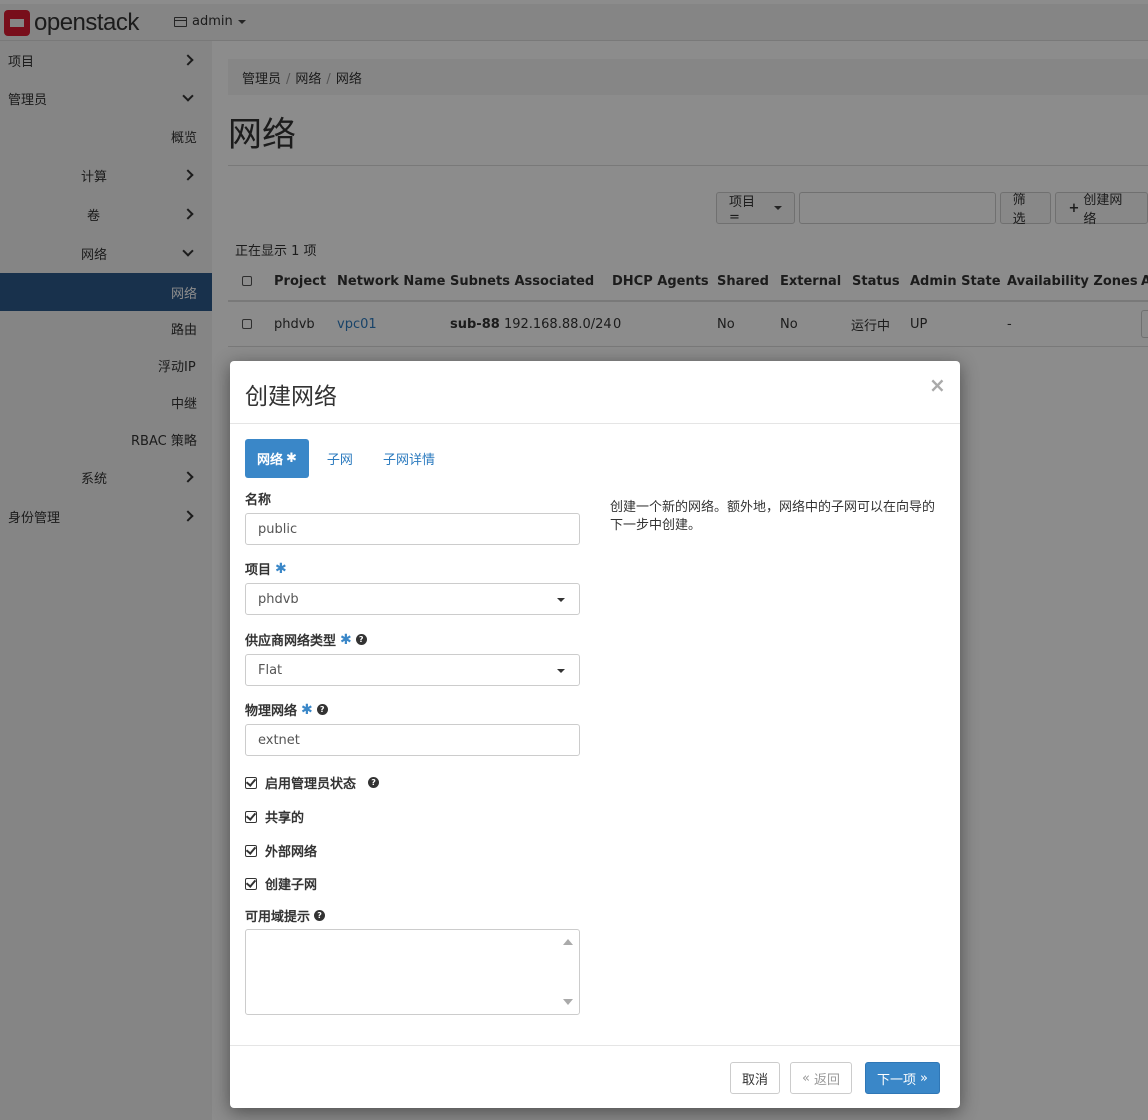 Image resolution: width=1148 pixels, height=1120 pixels. What do you see at coordinates (568, 942) in the screenshot?
I see `scroll-up-icon` at bounding box center [568, 942].